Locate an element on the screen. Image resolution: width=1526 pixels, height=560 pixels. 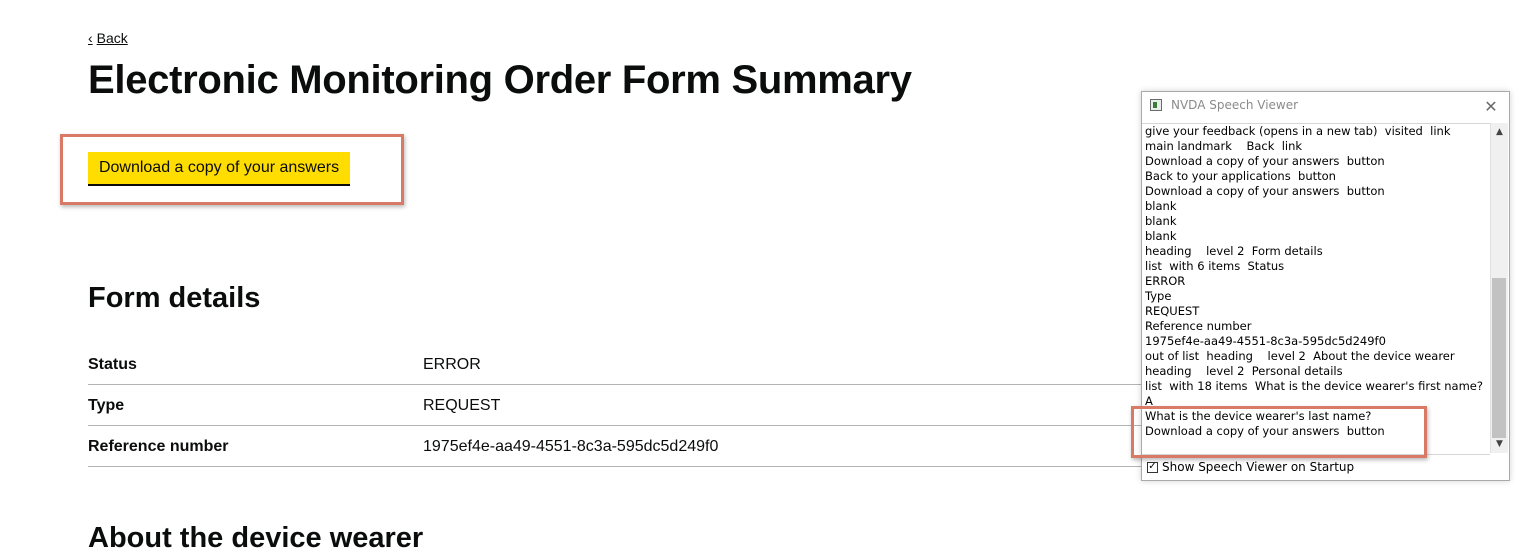
speech-line: 1975ef4e-aa49-4551-8c3a-595dc5d249f0 is located at coordinates (1265, 341).